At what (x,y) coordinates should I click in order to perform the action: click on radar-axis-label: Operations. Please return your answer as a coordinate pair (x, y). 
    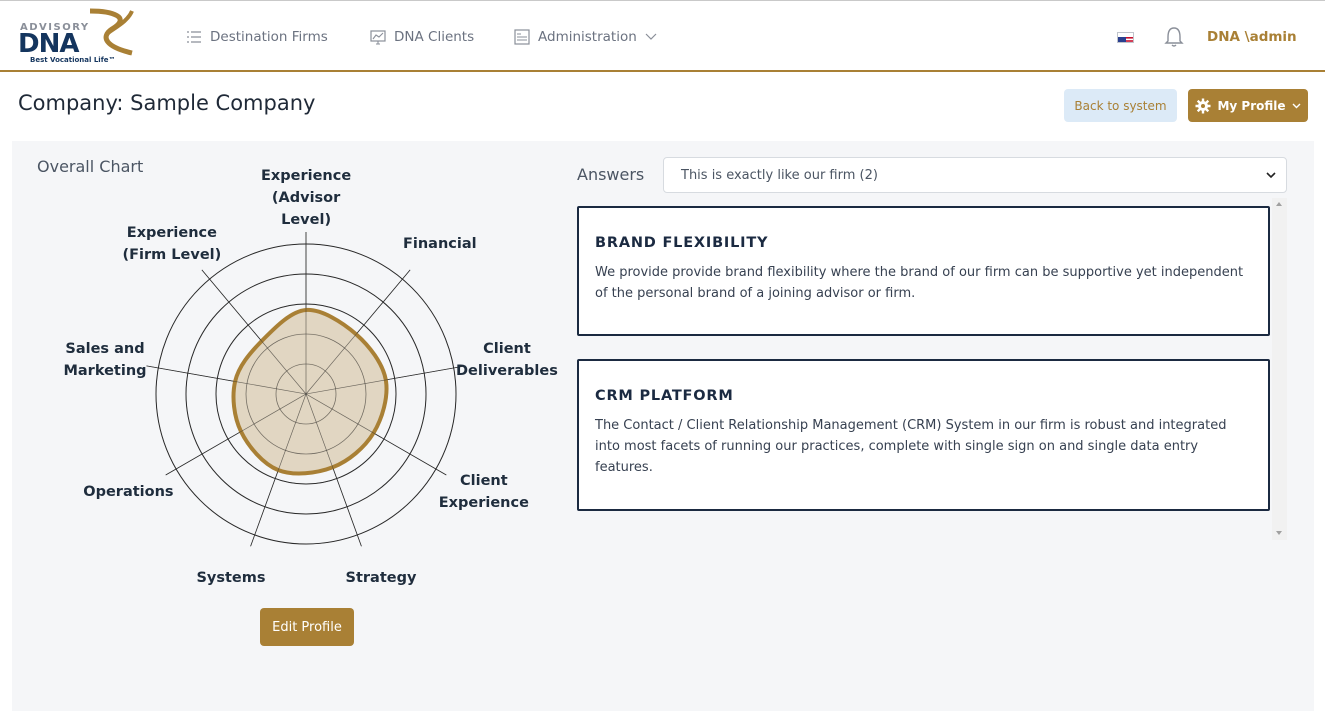
    Looking at the image, I should click on (128, 492).